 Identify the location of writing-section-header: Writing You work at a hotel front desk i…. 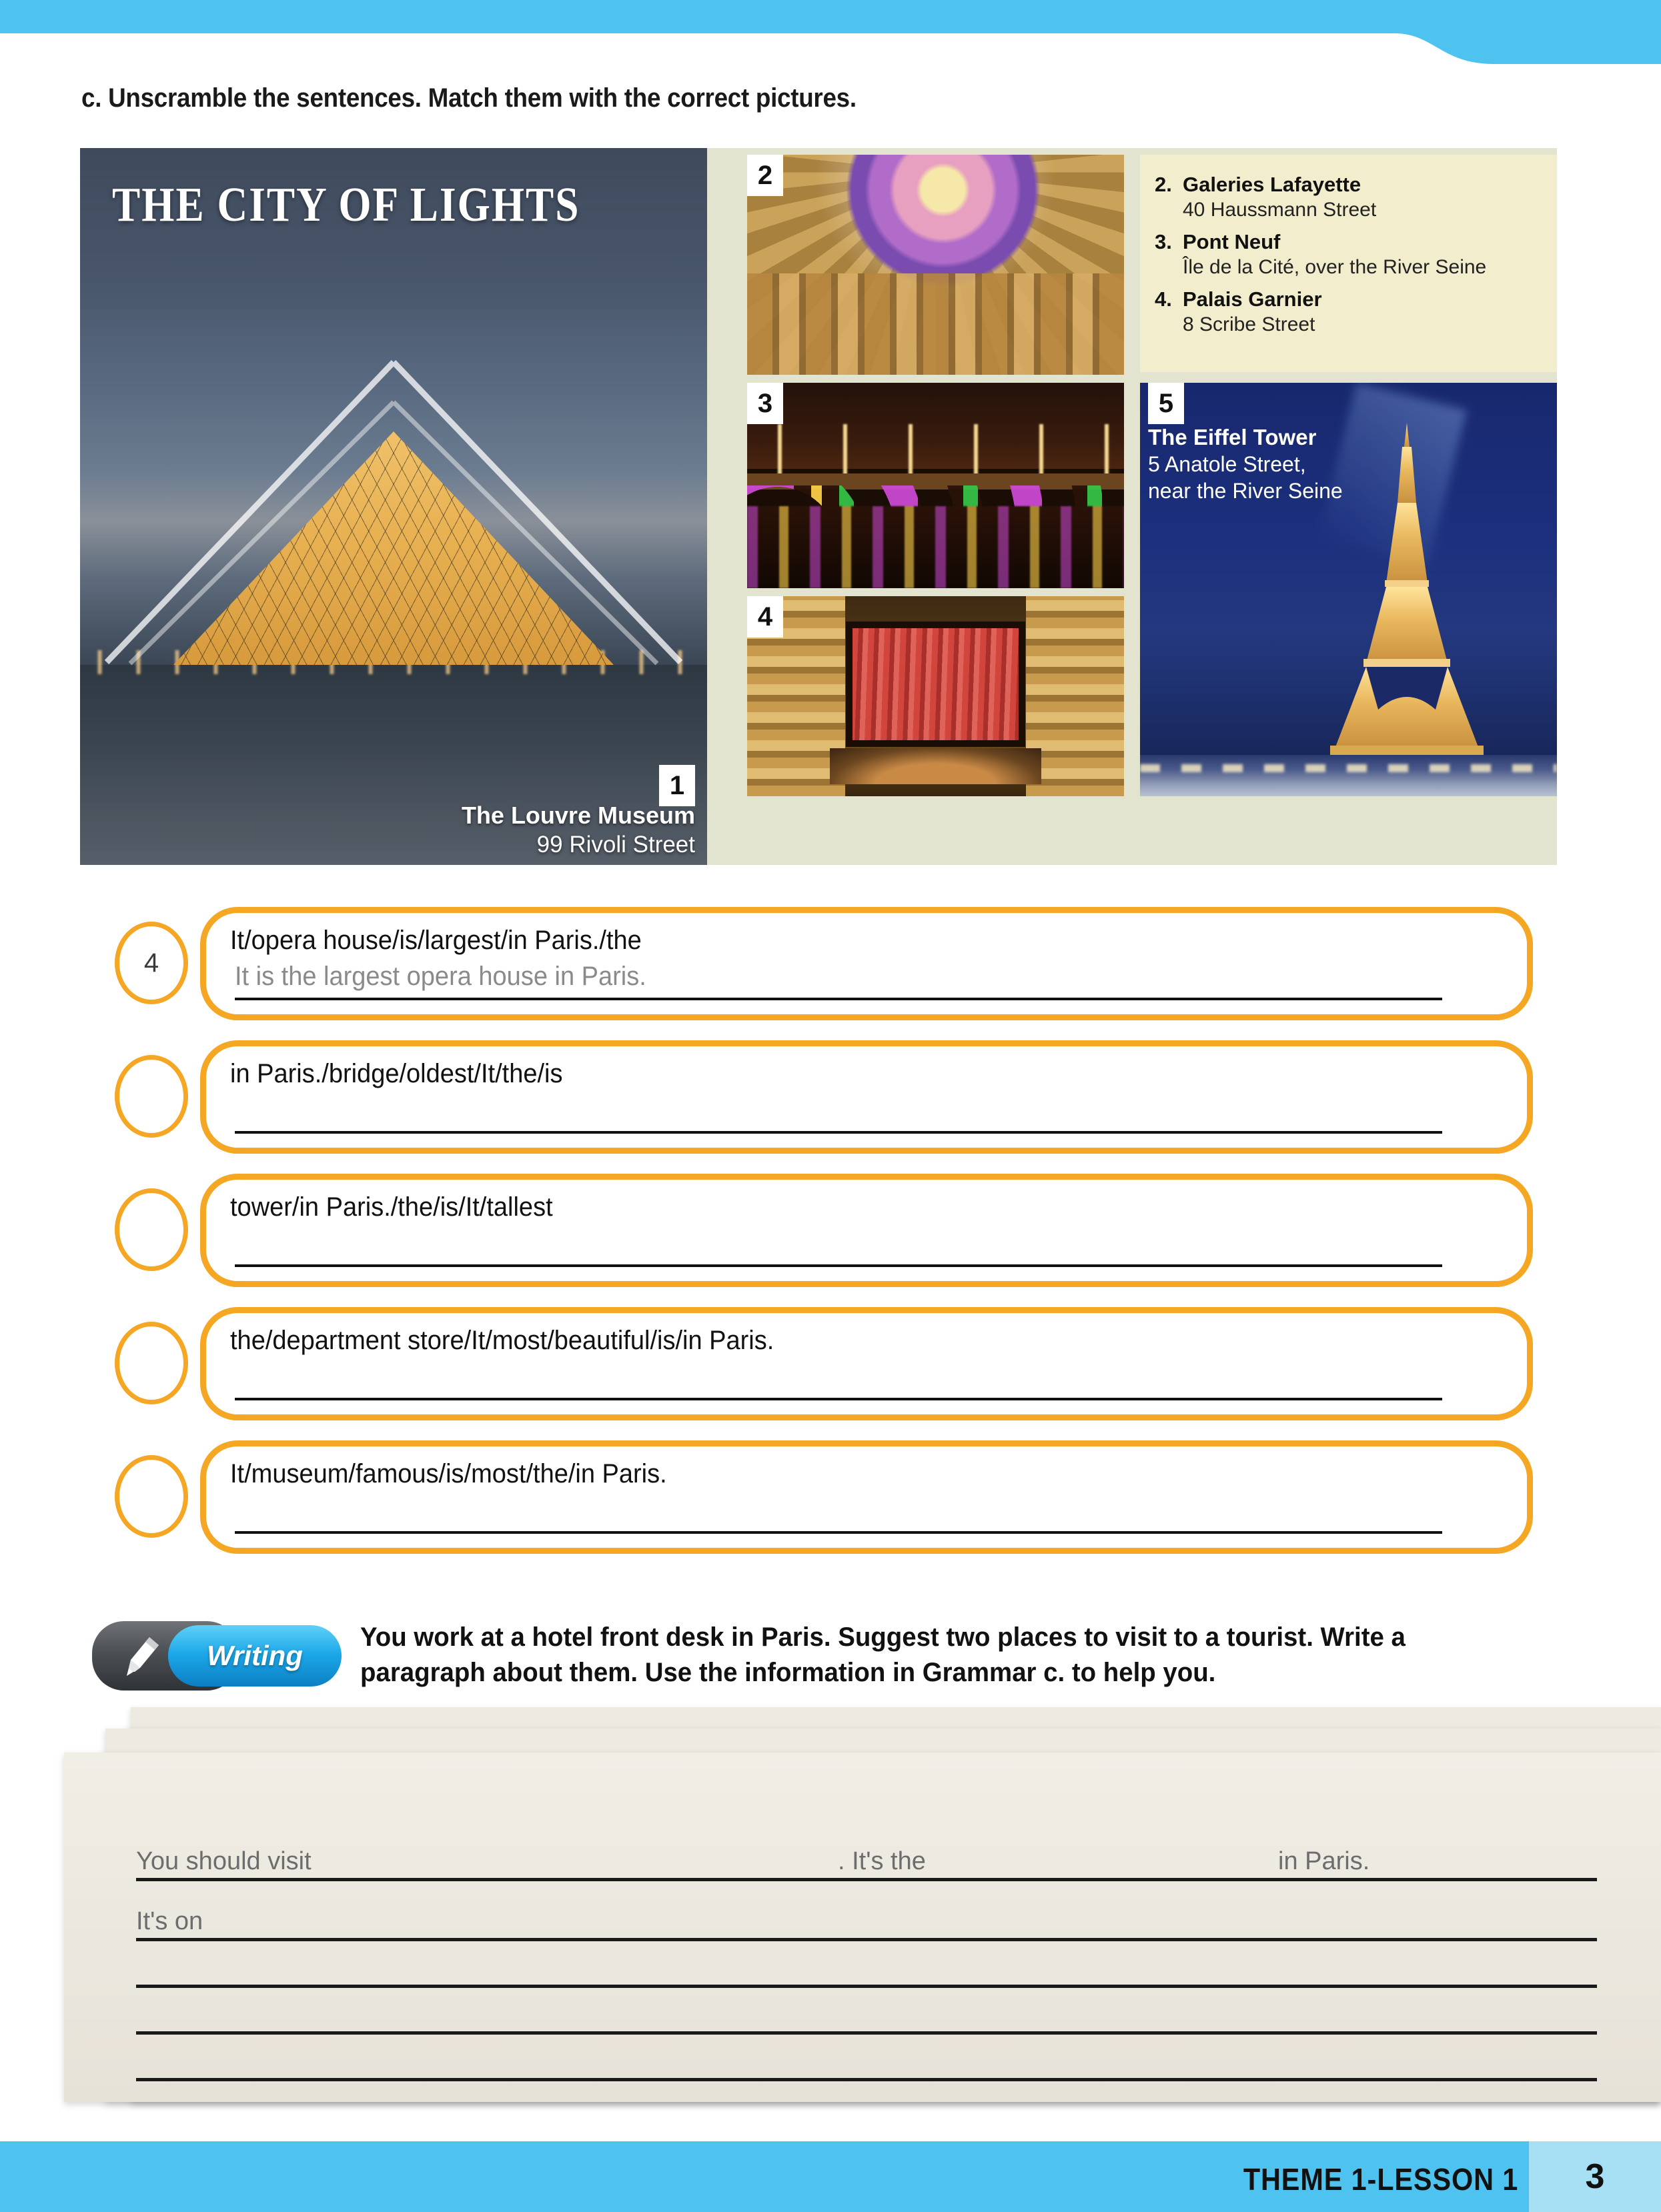
(830, 1657).